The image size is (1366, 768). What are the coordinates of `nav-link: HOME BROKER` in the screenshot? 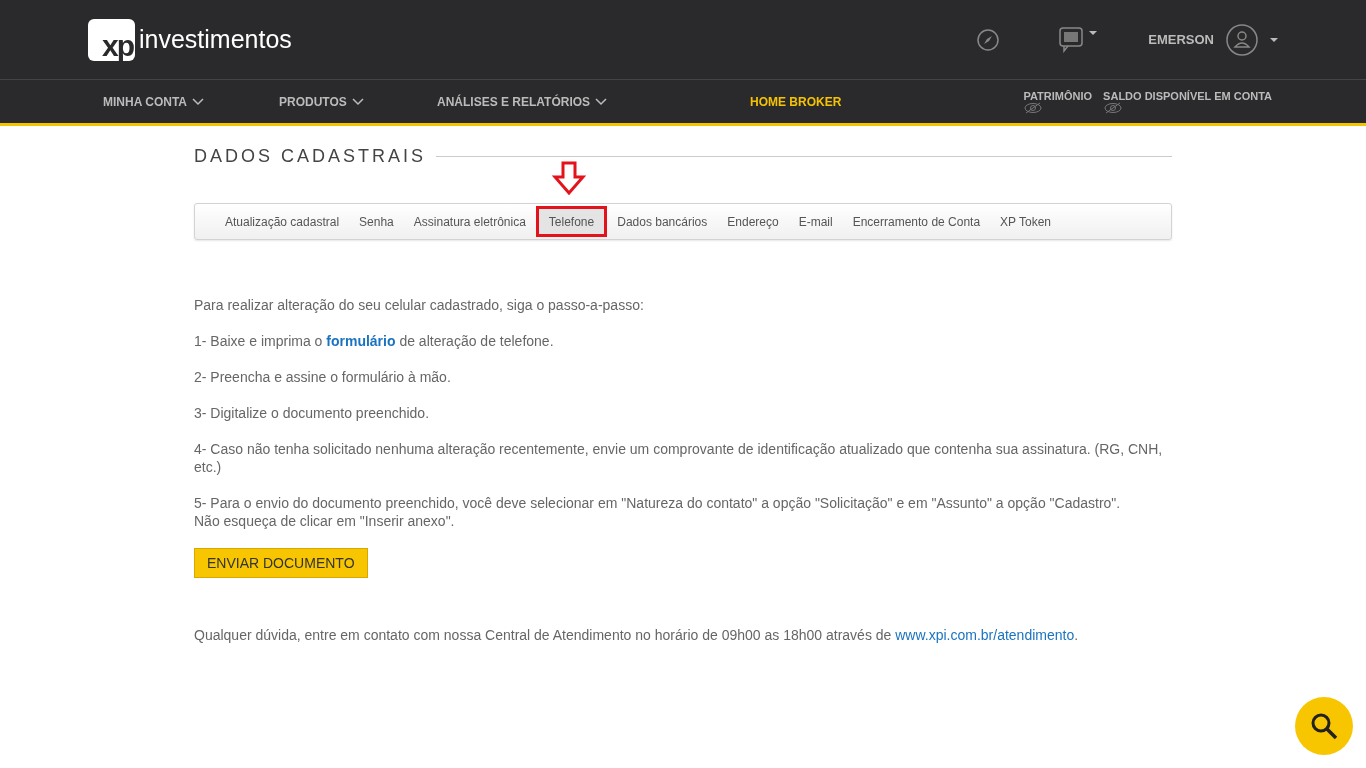 It's located at (850, 101).